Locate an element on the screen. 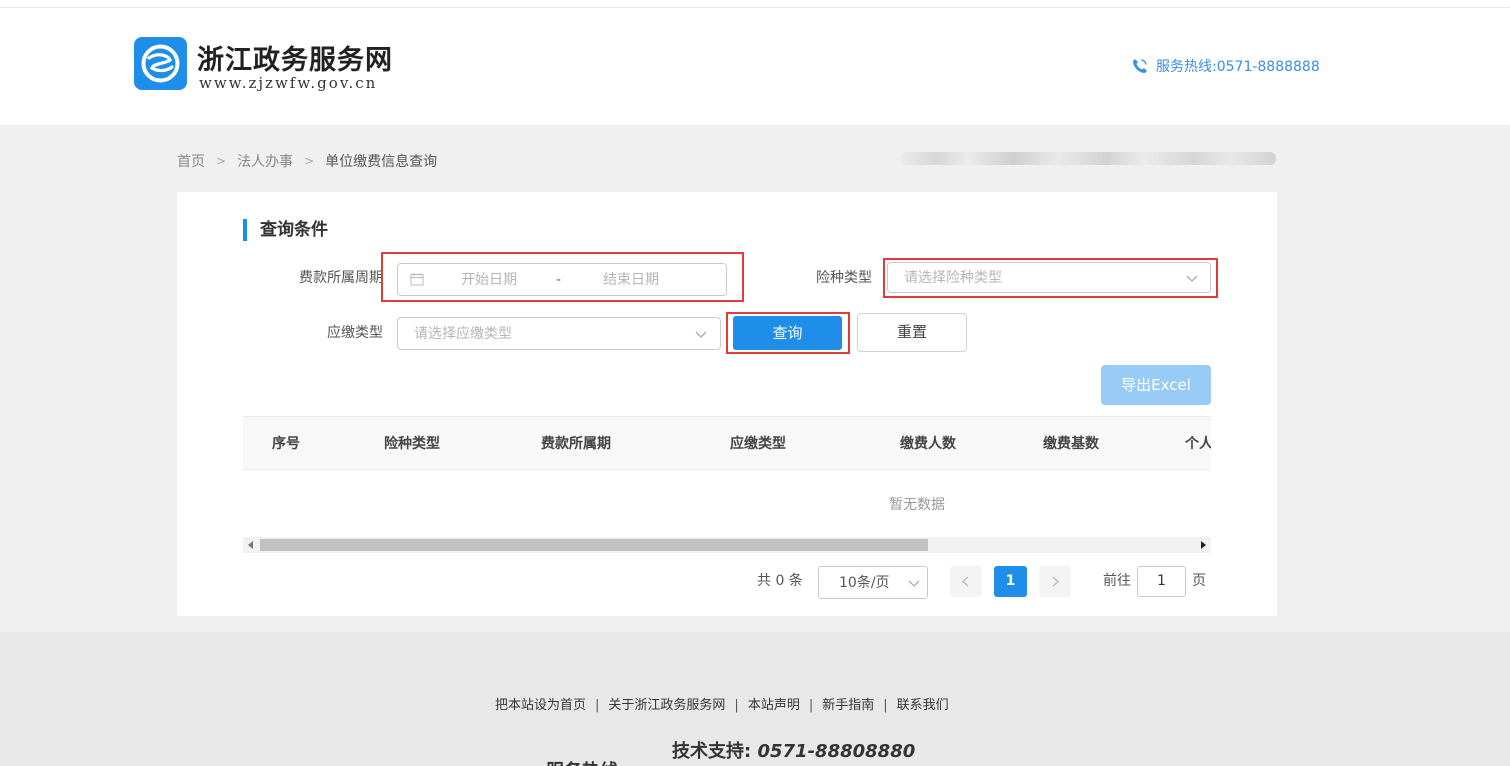 This screenshot has height=766, width=1510. period-range-picker: 开始日期 - 结束日期 is located at coordinates (562, 279).